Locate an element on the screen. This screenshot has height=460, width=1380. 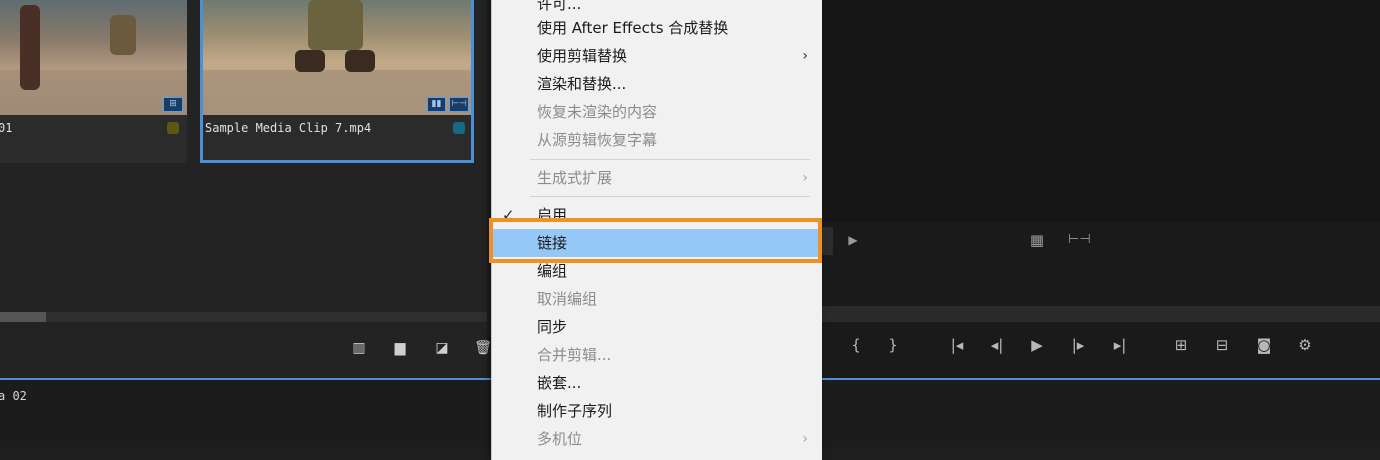
drag-audio-only-icon: ⊢⊣ is located at coordinates (1079, 240).